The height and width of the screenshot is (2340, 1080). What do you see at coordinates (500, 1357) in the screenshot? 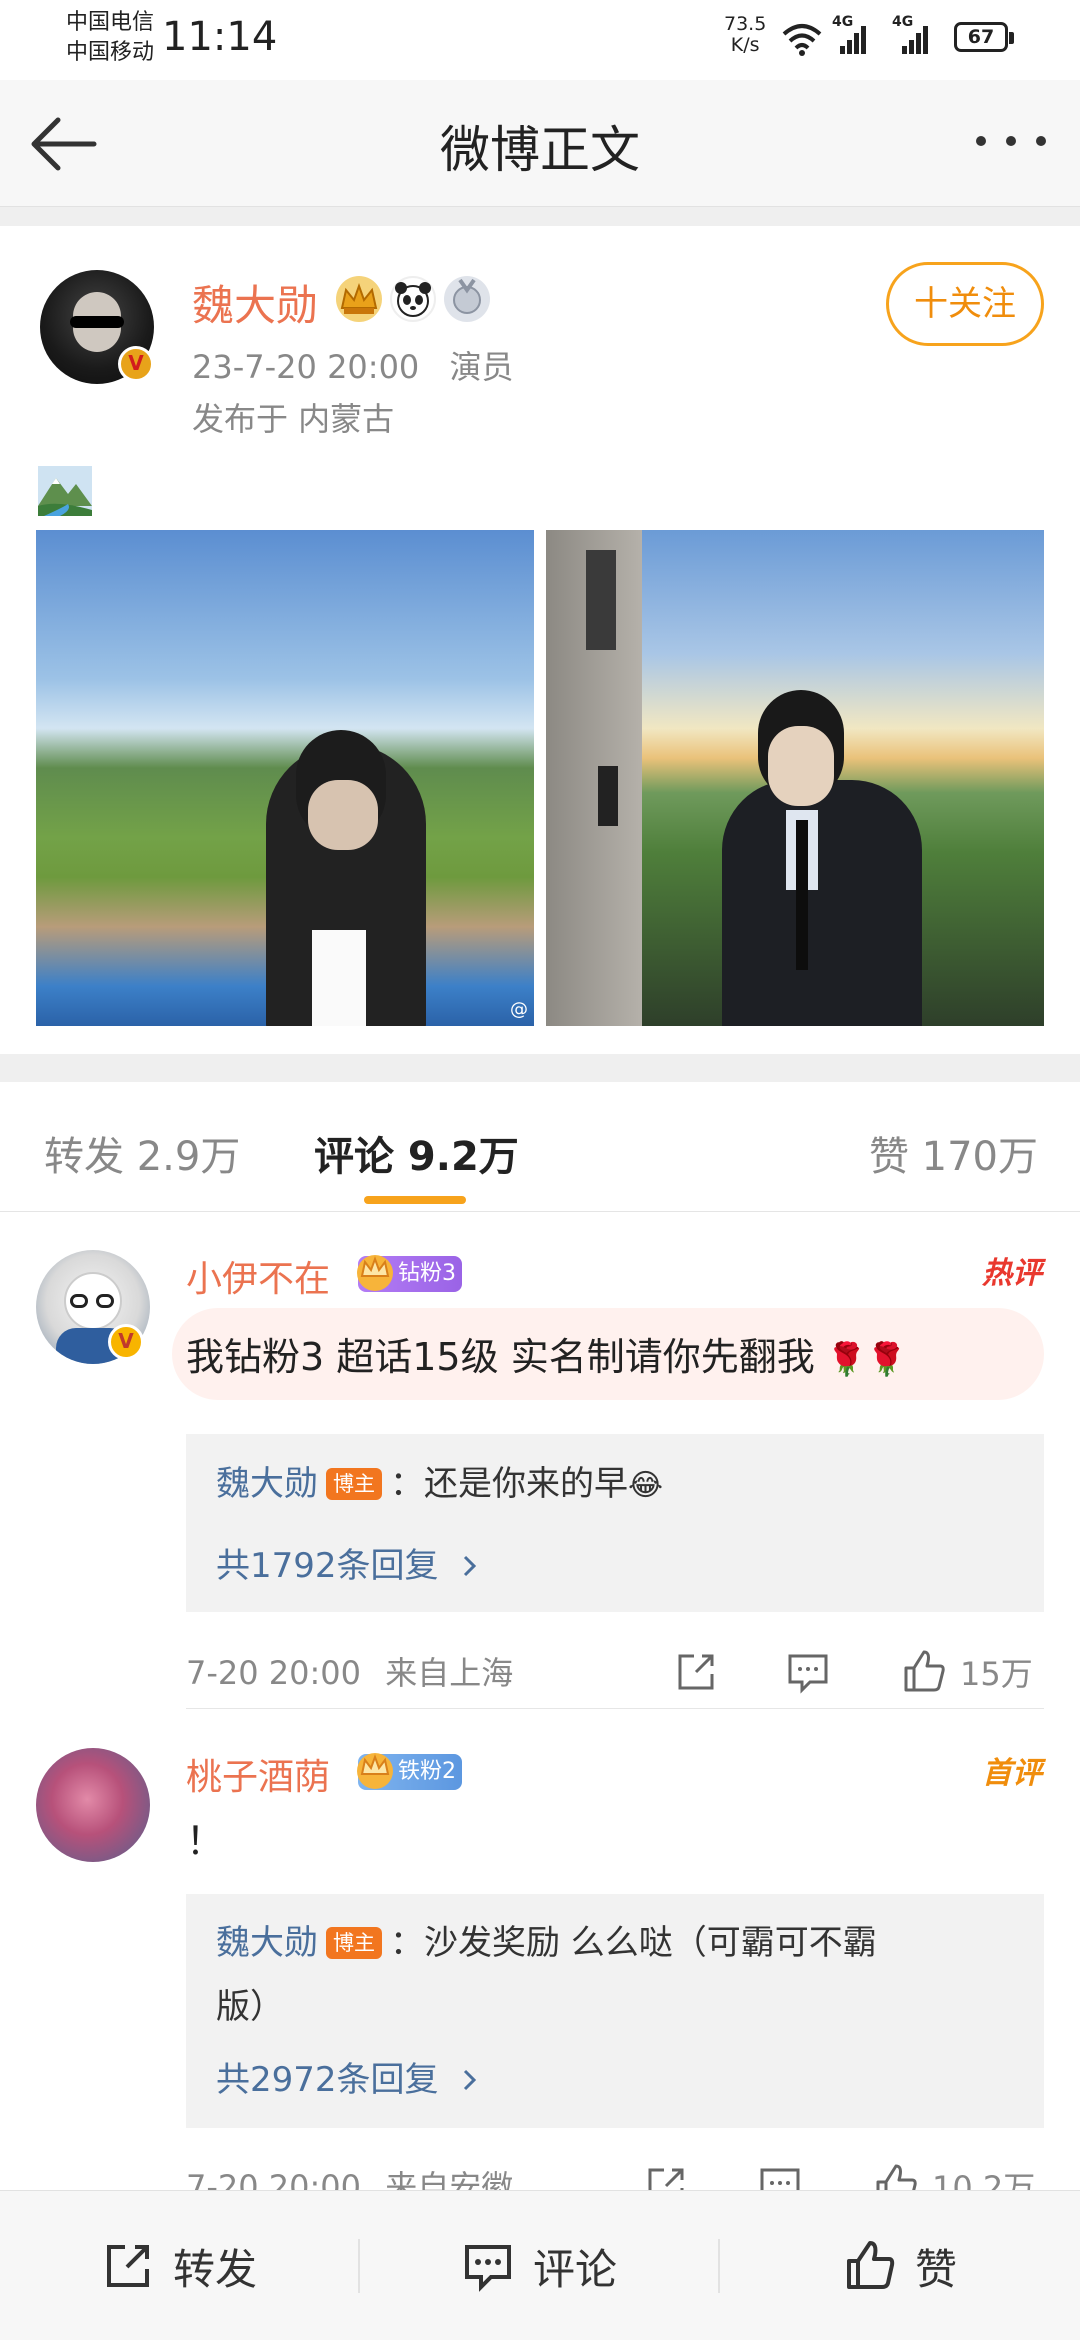
I see `comment-text-content: 我钻粉3 超话15级 实名制请你先翻我` at bounding box center [500, 1357].